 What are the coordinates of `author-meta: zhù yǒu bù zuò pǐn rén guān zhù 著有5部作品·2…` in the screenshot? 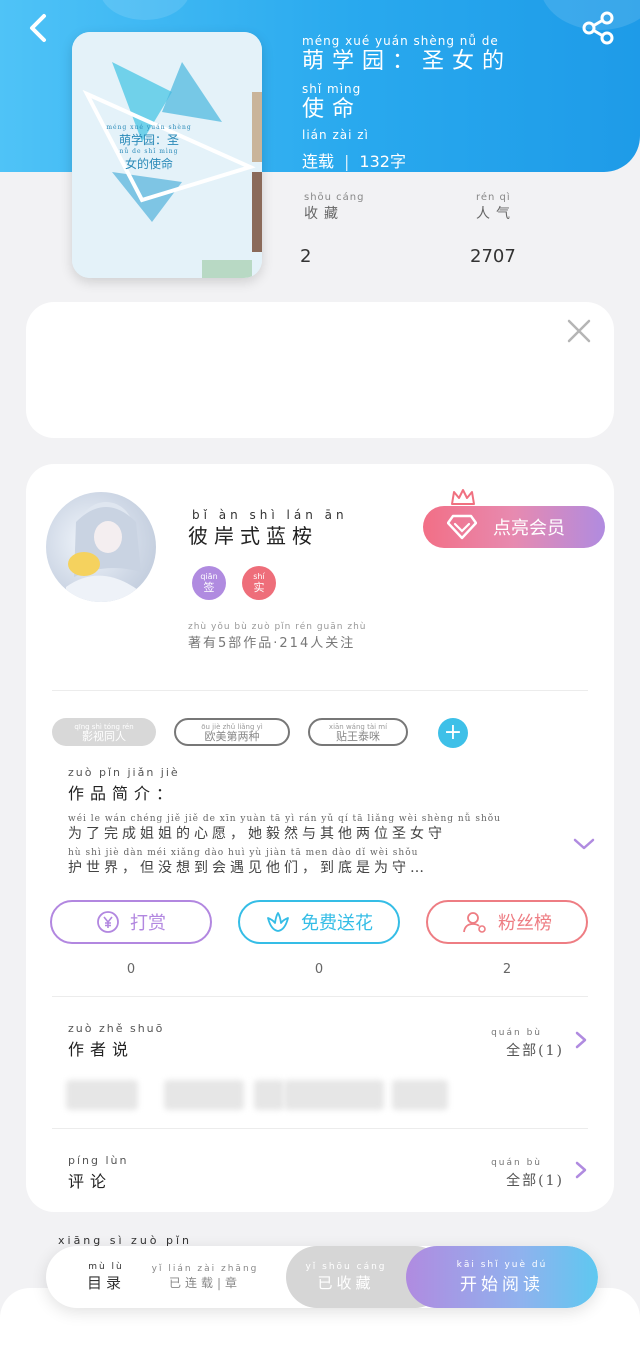 It's located at (277, 636).